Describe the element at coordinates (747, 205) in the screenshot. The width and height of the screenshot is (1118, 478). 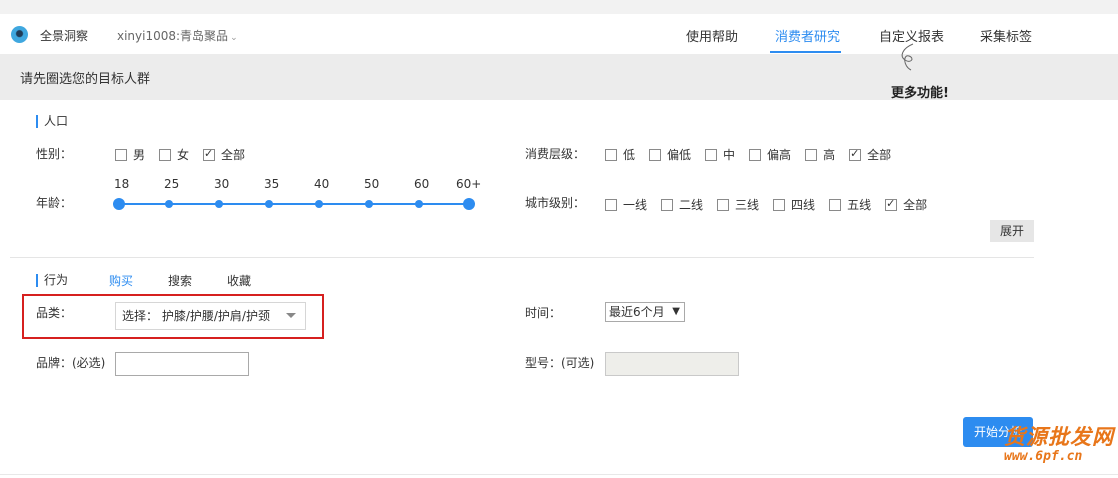
I see `option-label: 三线` at that location.